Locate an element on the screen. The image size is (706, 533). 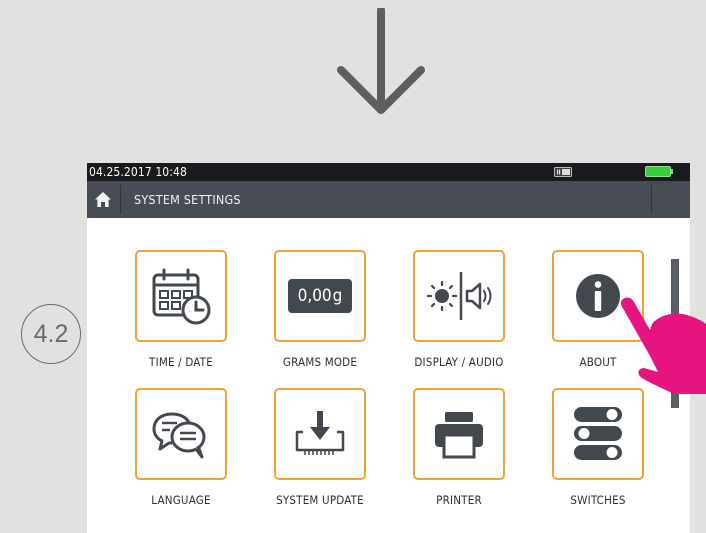
tile-language is located at coordinates (181, 434).